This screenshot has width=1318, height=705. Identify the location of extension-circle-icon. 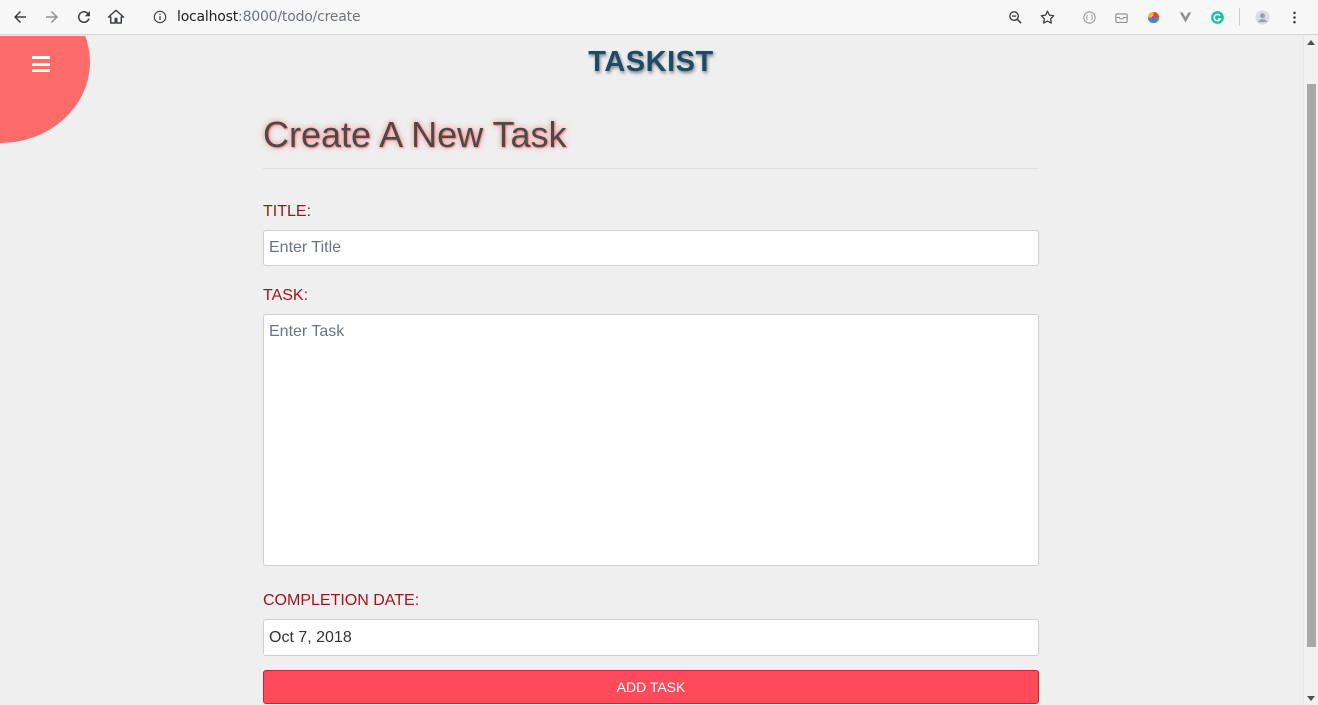
(1089, 17).